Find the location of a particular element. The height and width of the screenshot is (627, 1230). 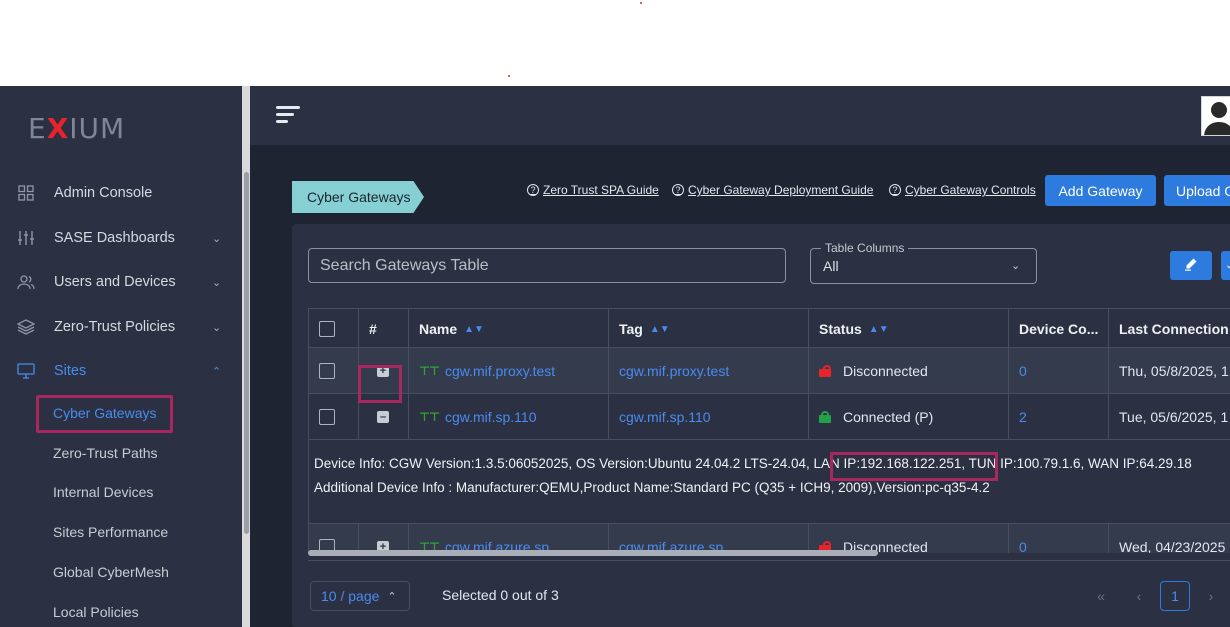

grid-icon is located at coordinates (26, 193).